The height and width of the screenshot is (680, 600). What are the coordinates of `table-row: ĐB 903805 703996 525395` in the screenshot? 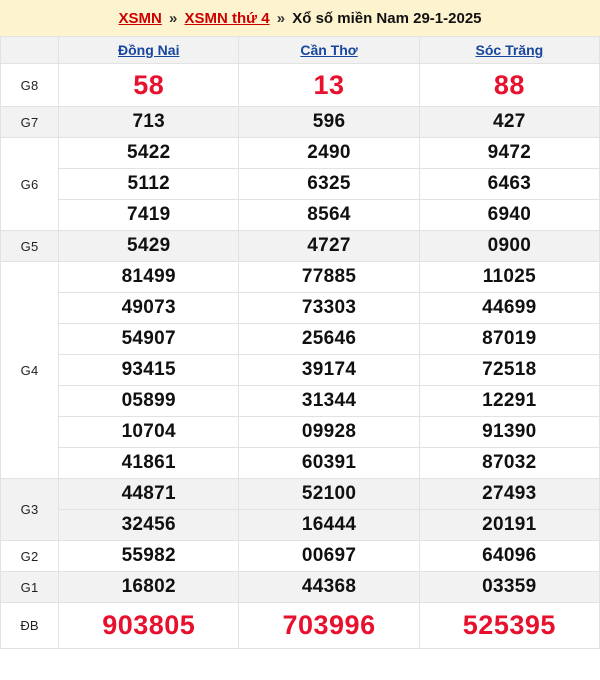 It's located at (300, 625).